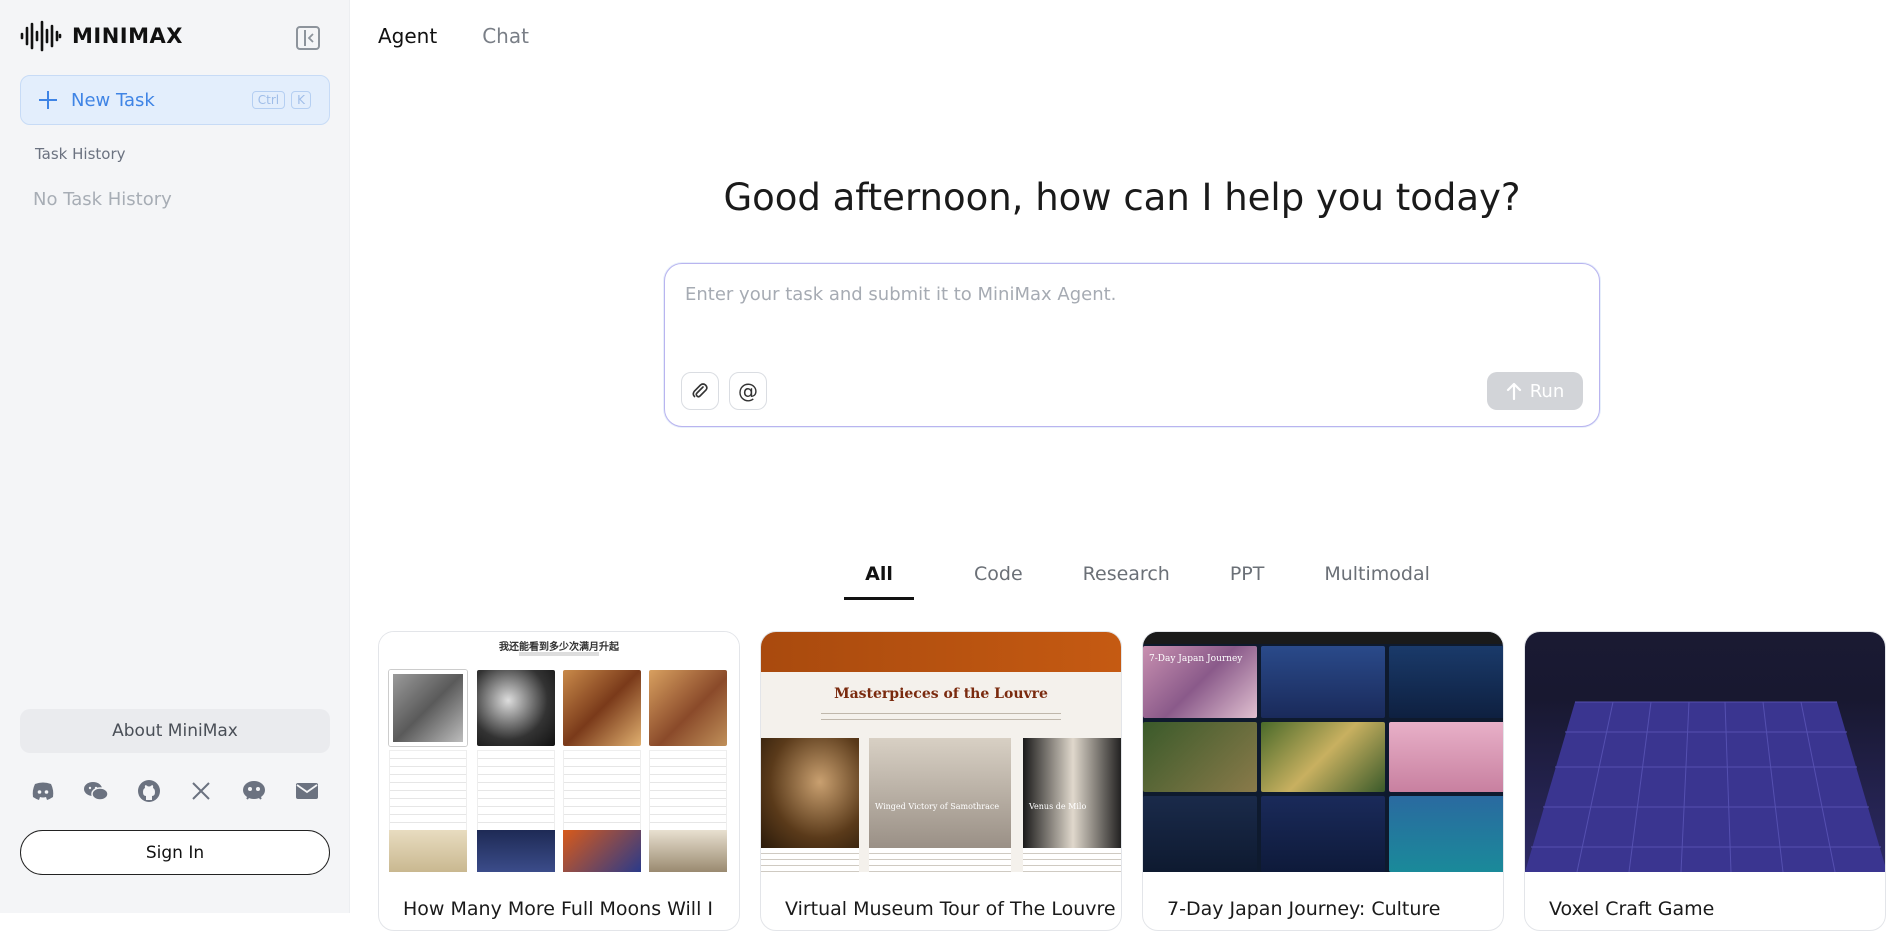 The image size is (1894, 931). Describe the element at coordinates (254, 791) in the screenshot. I see `community-icon` at that location.